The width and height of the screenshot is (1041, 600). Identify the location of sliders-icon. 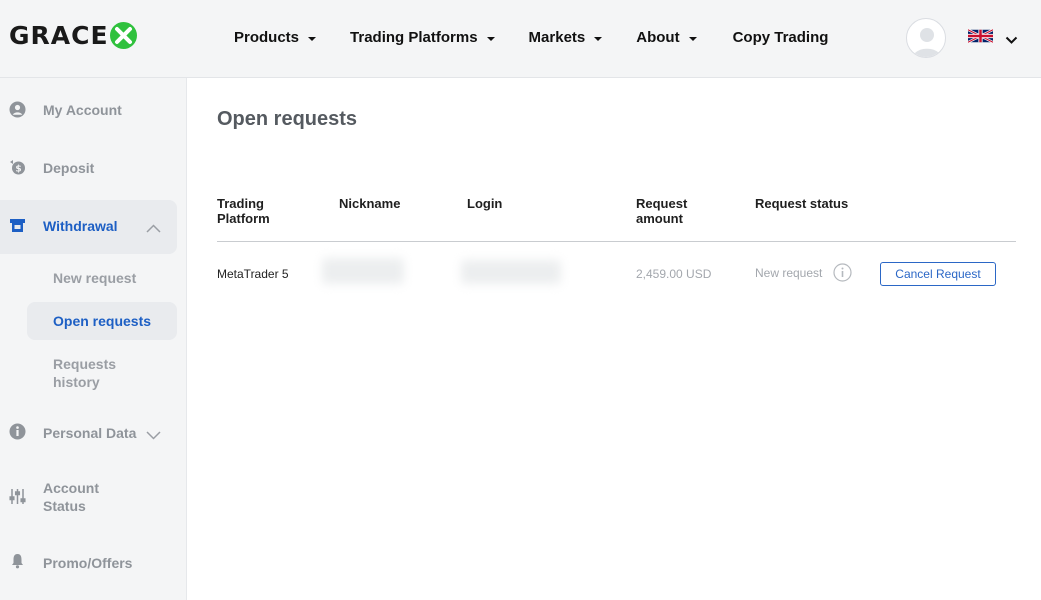
(17, 496).